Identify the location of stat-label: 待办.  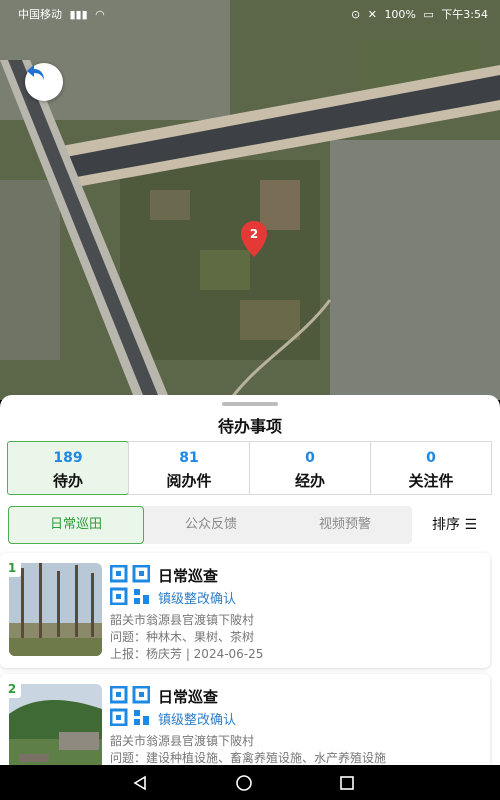
(67, 481).